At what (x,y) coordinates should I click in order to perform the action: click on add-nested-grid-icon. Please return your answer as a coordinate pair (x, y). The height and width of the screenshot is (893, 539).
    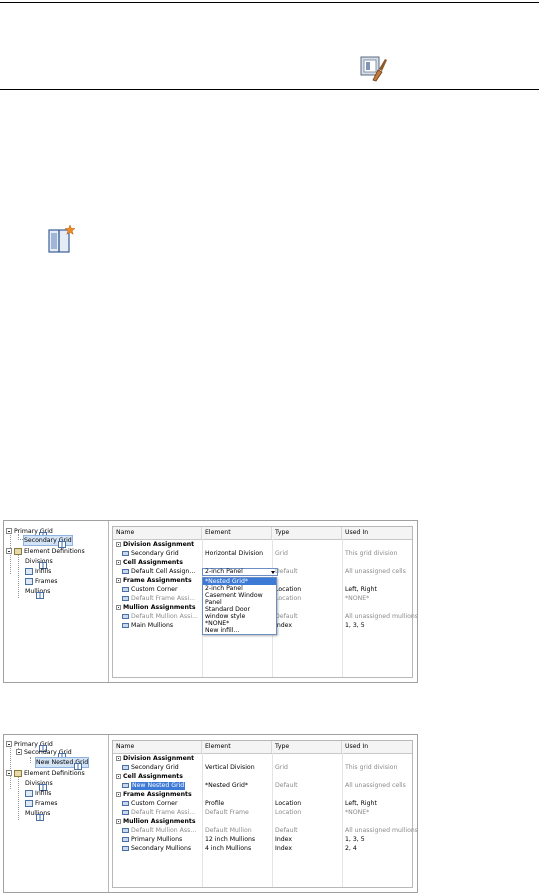
    Looking at the image, I should click on (62, 239).